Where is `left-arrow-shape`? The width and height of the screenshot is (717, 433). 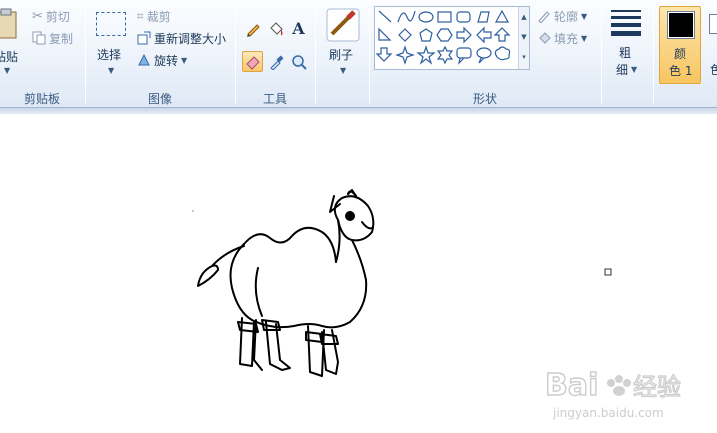 left-arrow-shape is located at coordinates (484, 35).